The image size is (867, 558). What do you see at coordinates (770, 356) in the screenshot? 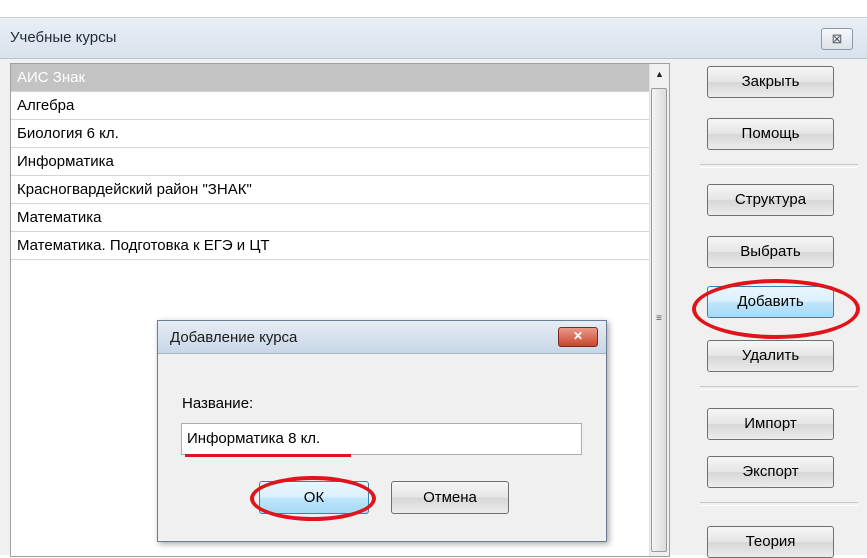
I see `delete-button: Удалить` at bounding box center [770, 356].